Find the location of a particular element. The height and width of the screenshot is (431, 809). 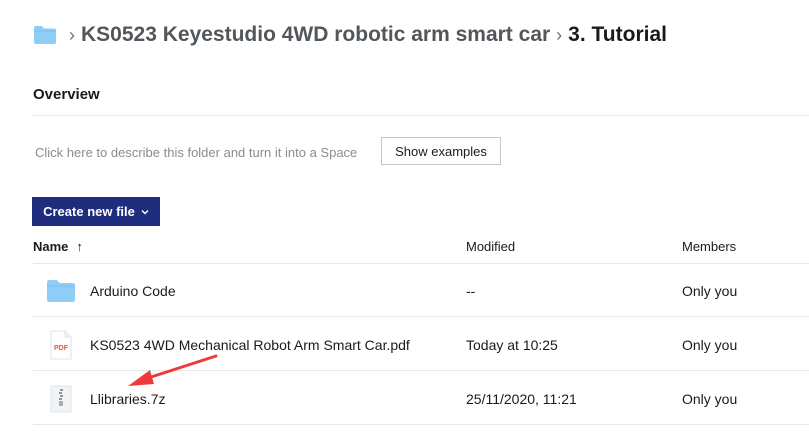

overview-heading: Overview is located at coordinates (66, 94).